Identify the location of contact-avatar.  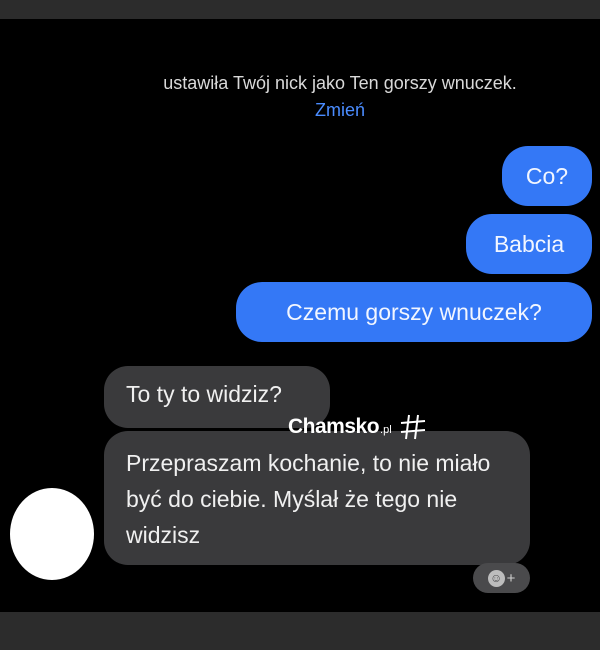
(52, 534).